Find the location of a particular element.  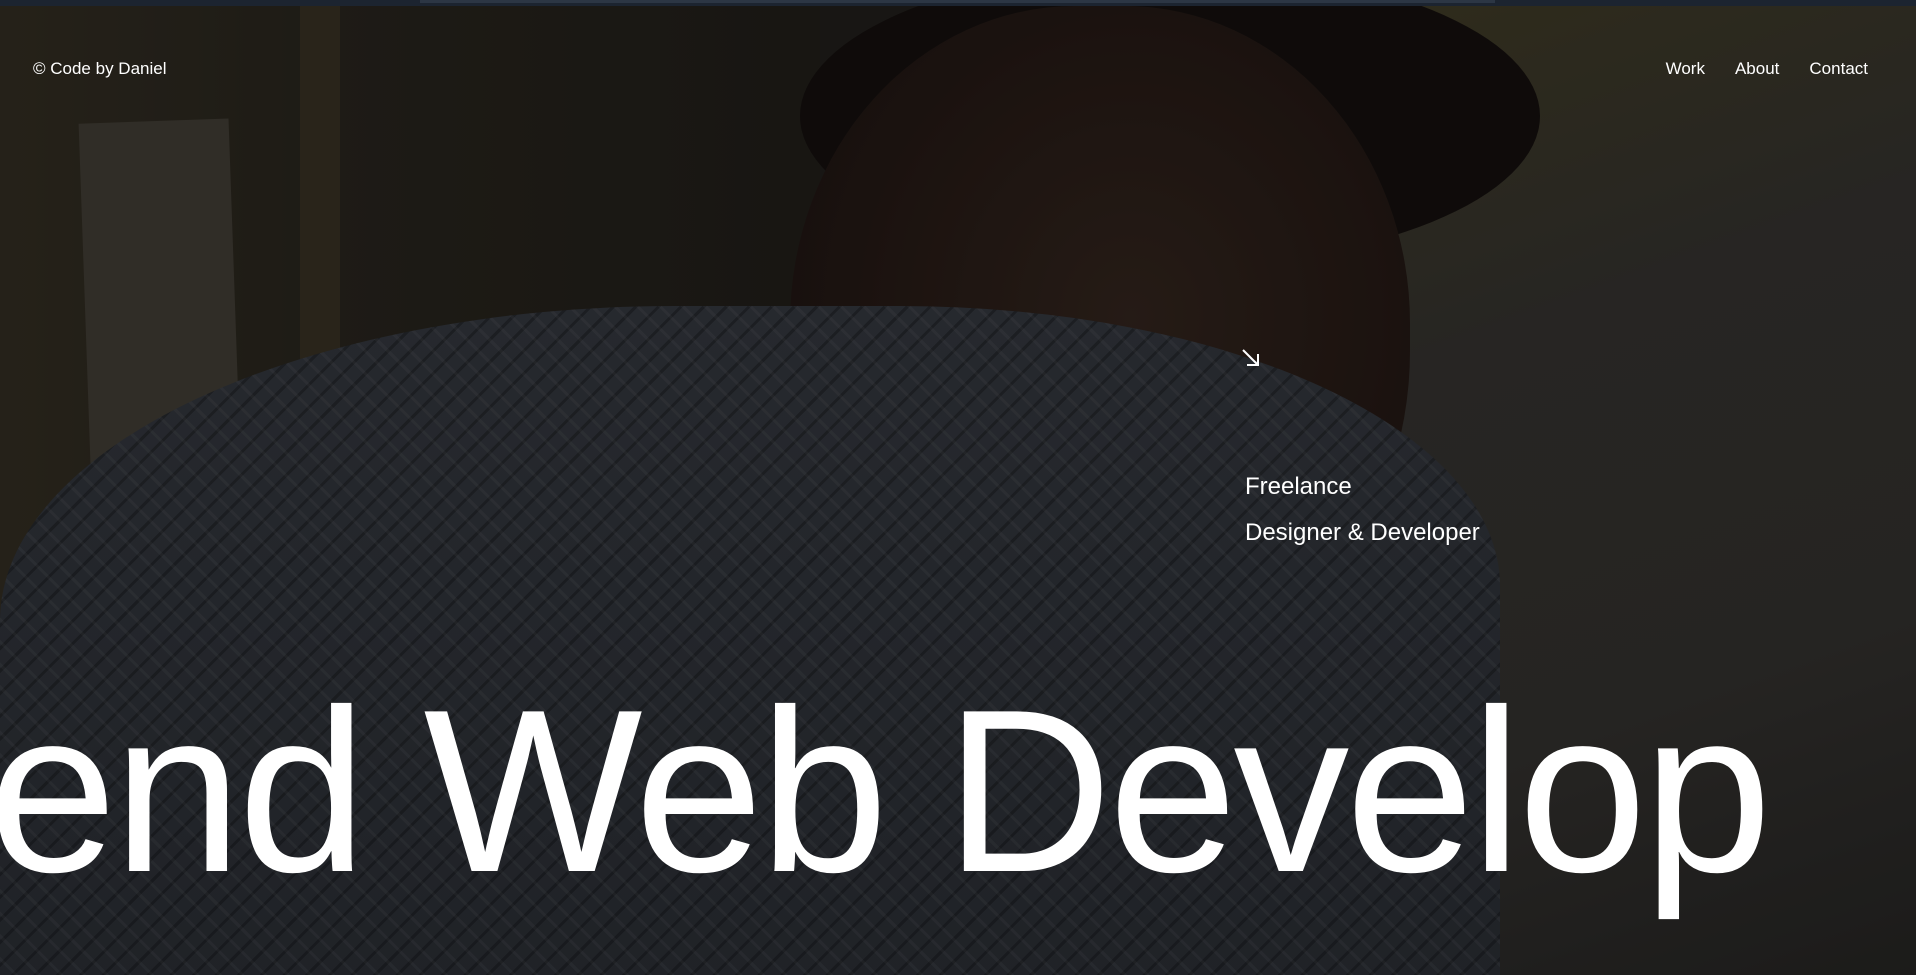

scroll-indicator is located at coordinates (957, 1).